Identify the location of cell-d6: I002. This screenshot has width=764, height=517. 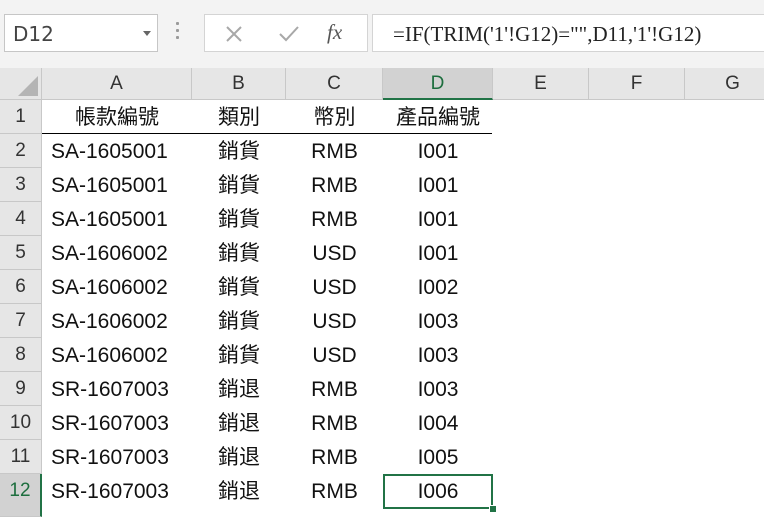
(438, 287).